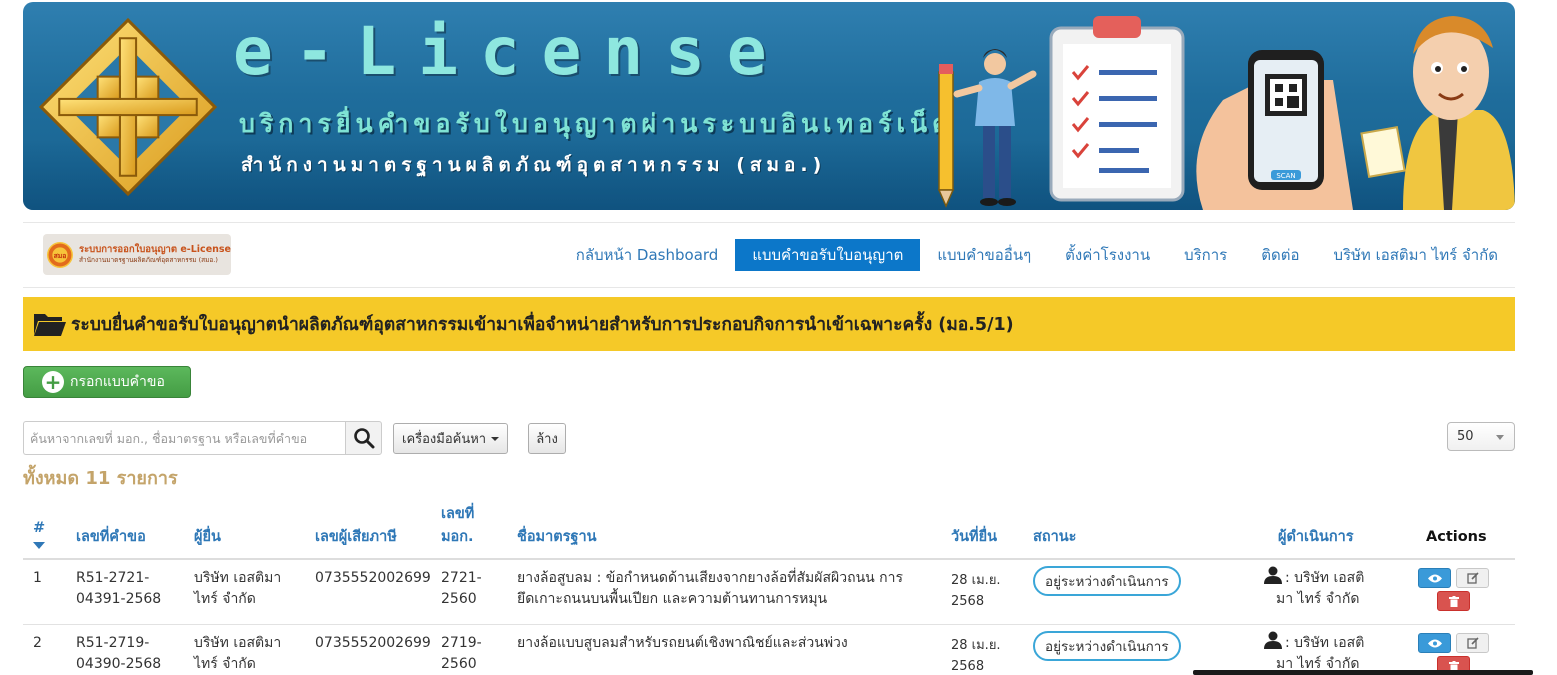 Image resolution: width=1557 pixels, height=675 pixels. I want to click on add-request-button: + กรอกแบบคำขอ, so click(107, 382).